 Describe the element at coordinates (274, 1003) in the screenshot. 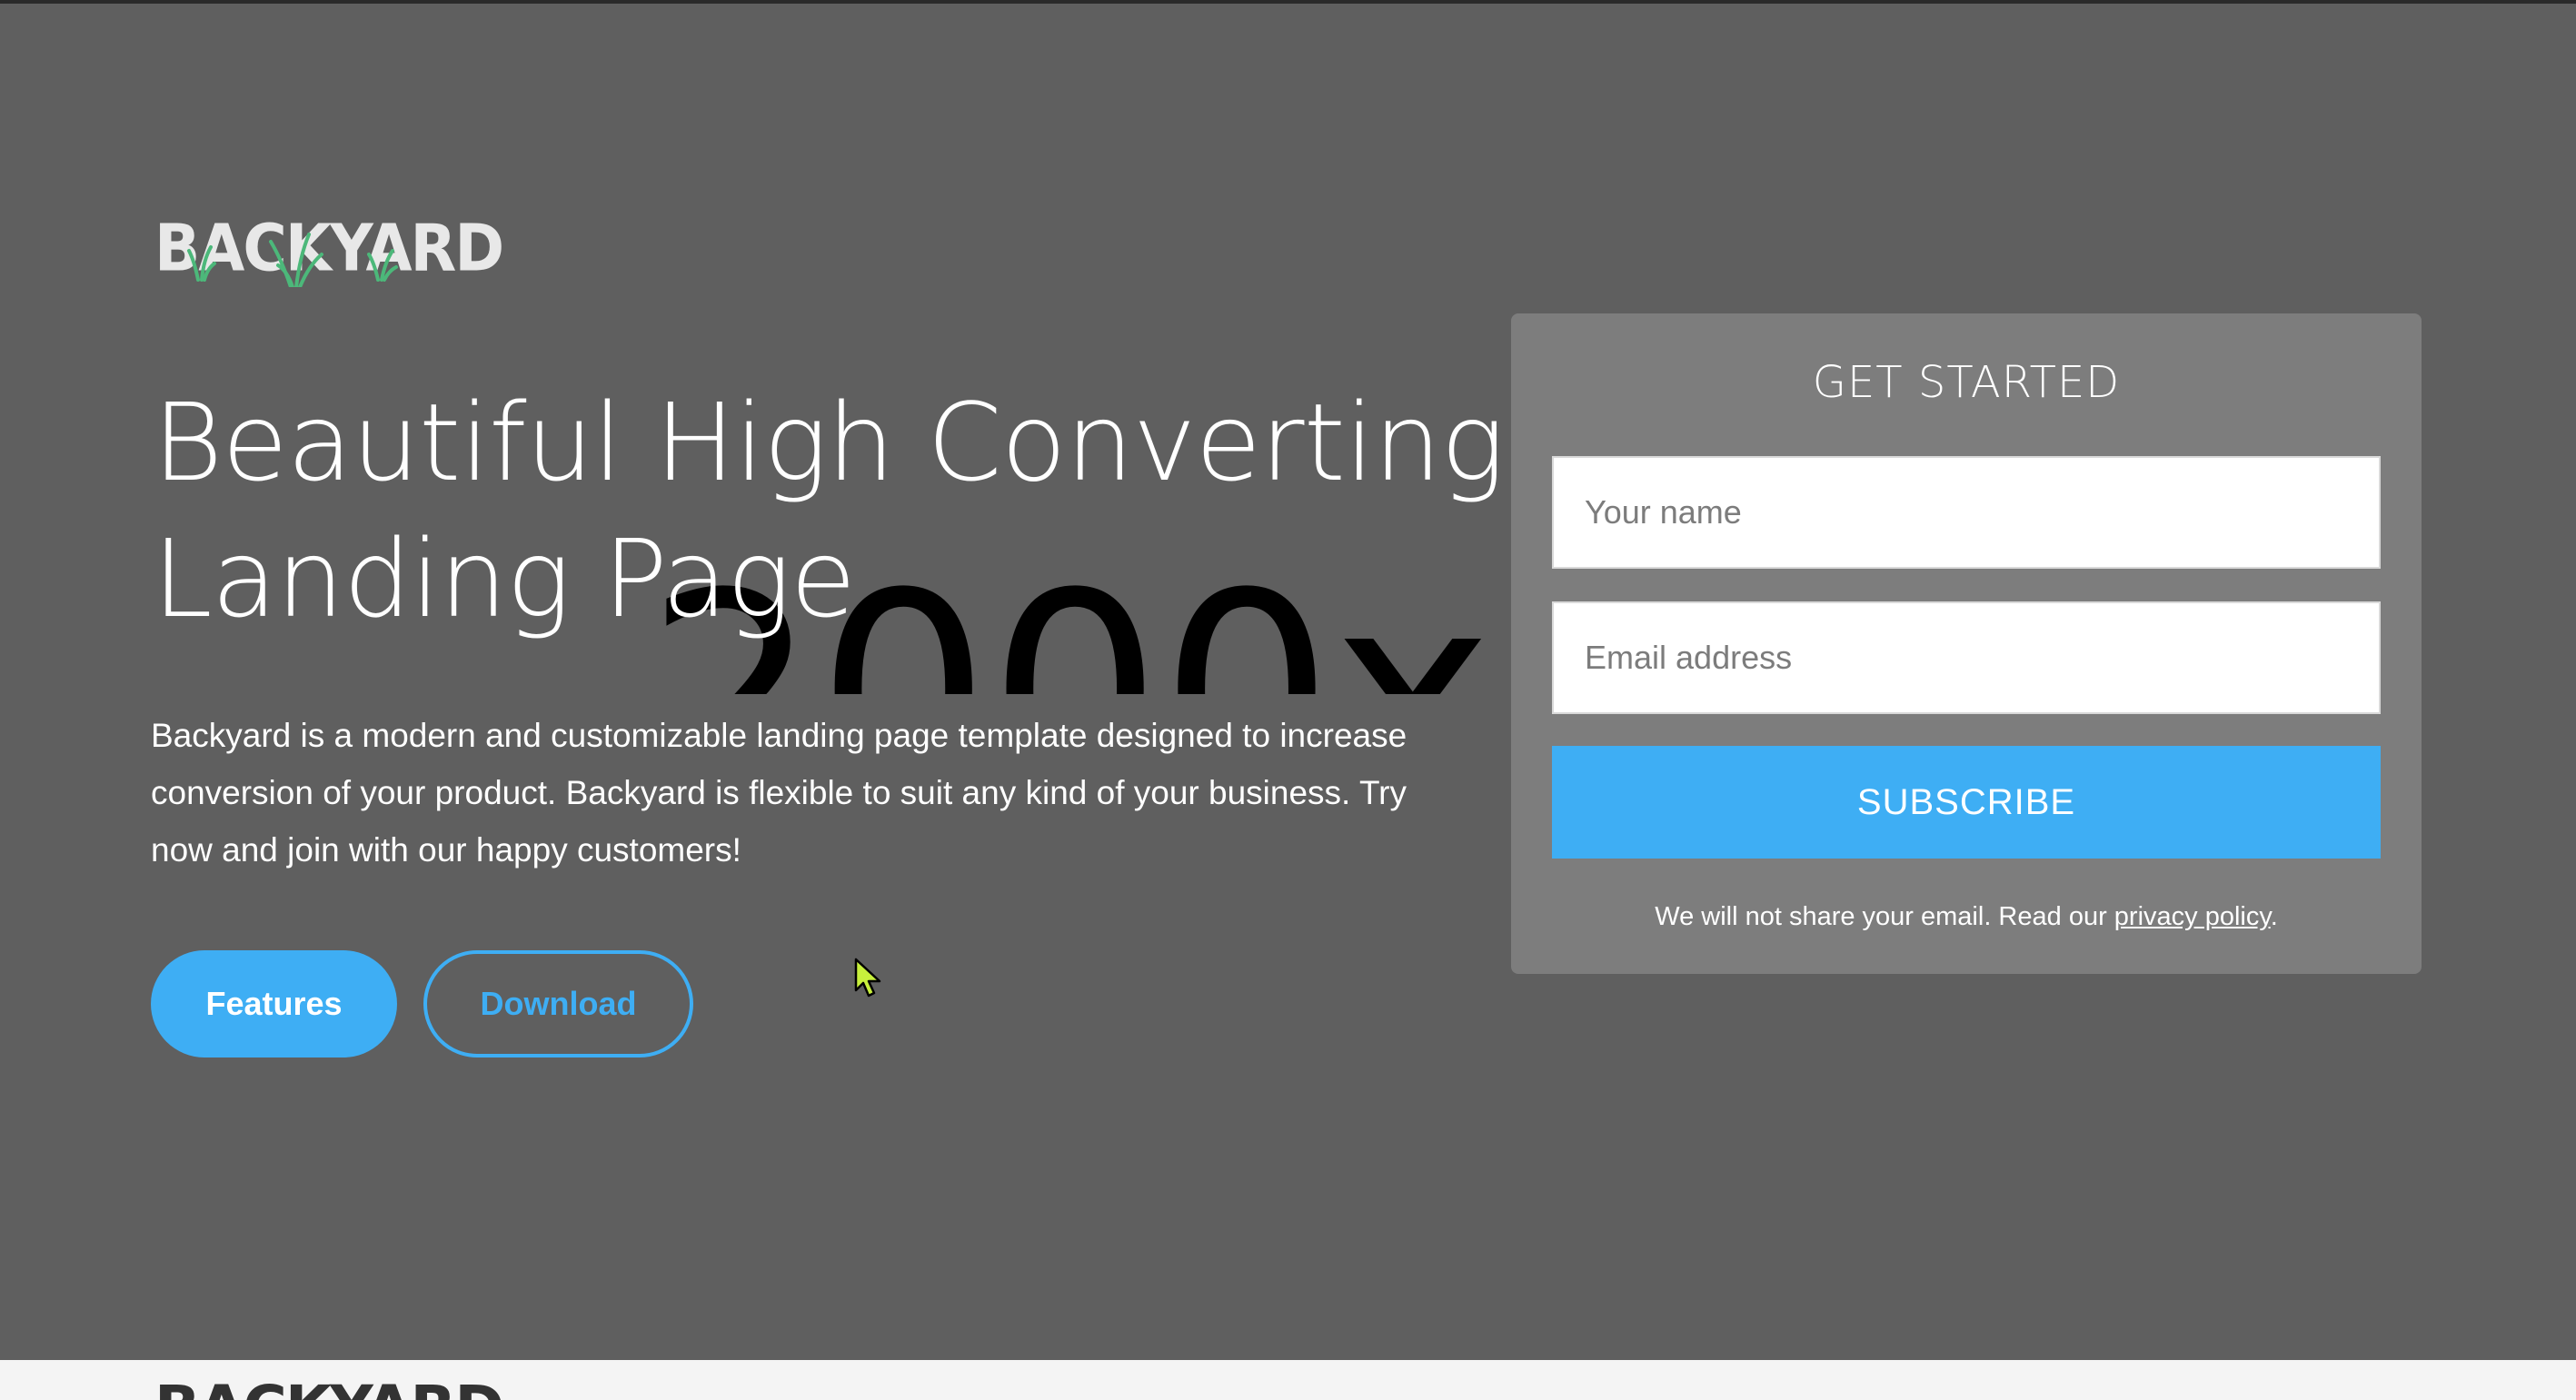

I see `features-button: Features` at that location.